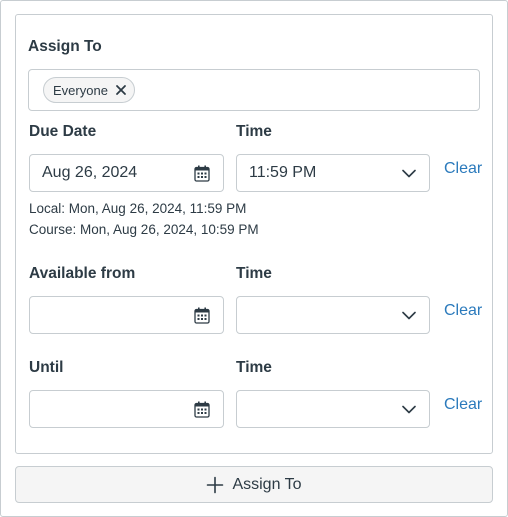 The image size is (508, 517). I want to click on due-time-select: 11:59 PM, so click(333, 173).